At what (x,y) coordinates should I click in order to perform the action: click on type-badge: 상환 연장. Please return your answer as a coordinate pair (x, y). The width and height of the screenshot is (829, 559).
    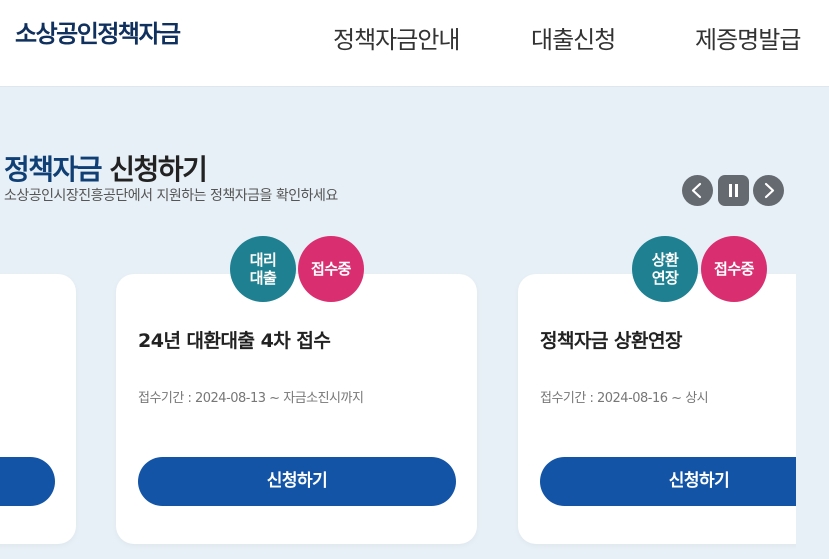
    Looking at the image, I should click on (665, 269).